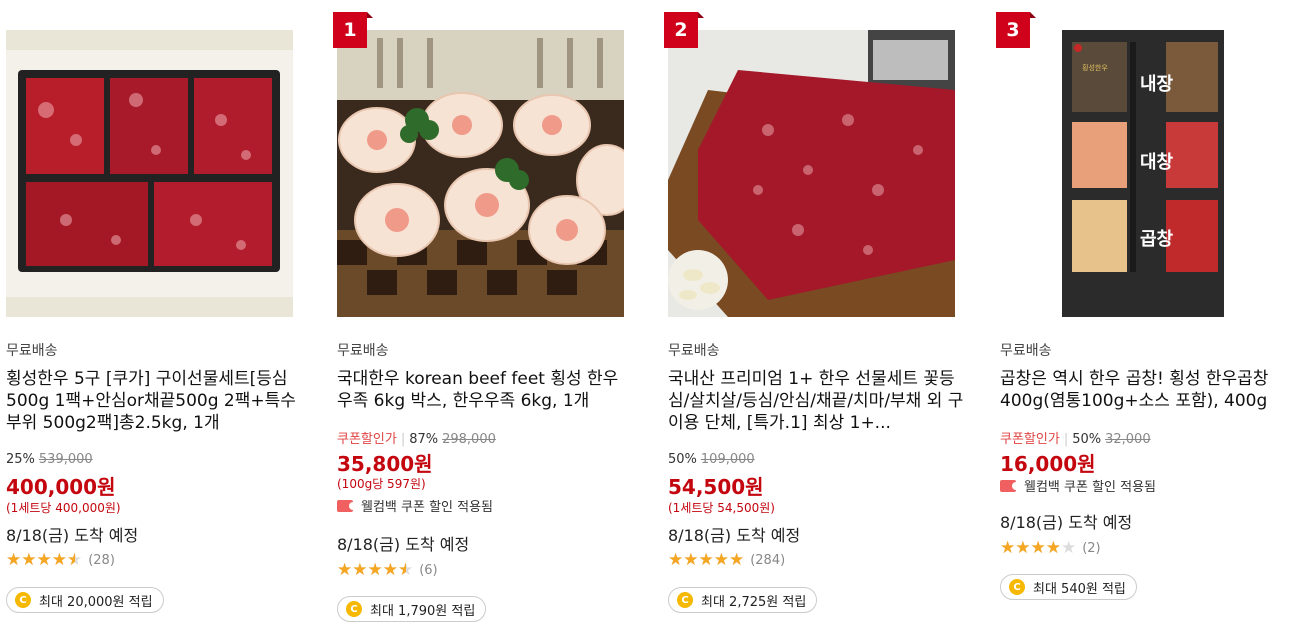 The image size is (1304, 631). I want to click on image-label-daechang: 대창, so click(1157, 162).